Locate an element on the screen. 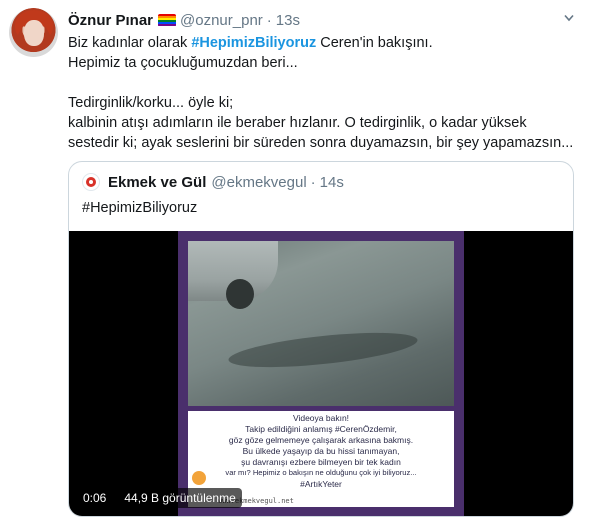 Image resolution: width=589 pixels, height=528 pixels. video-elapsed-time: 0:06 is located at coordinates (95, 498).